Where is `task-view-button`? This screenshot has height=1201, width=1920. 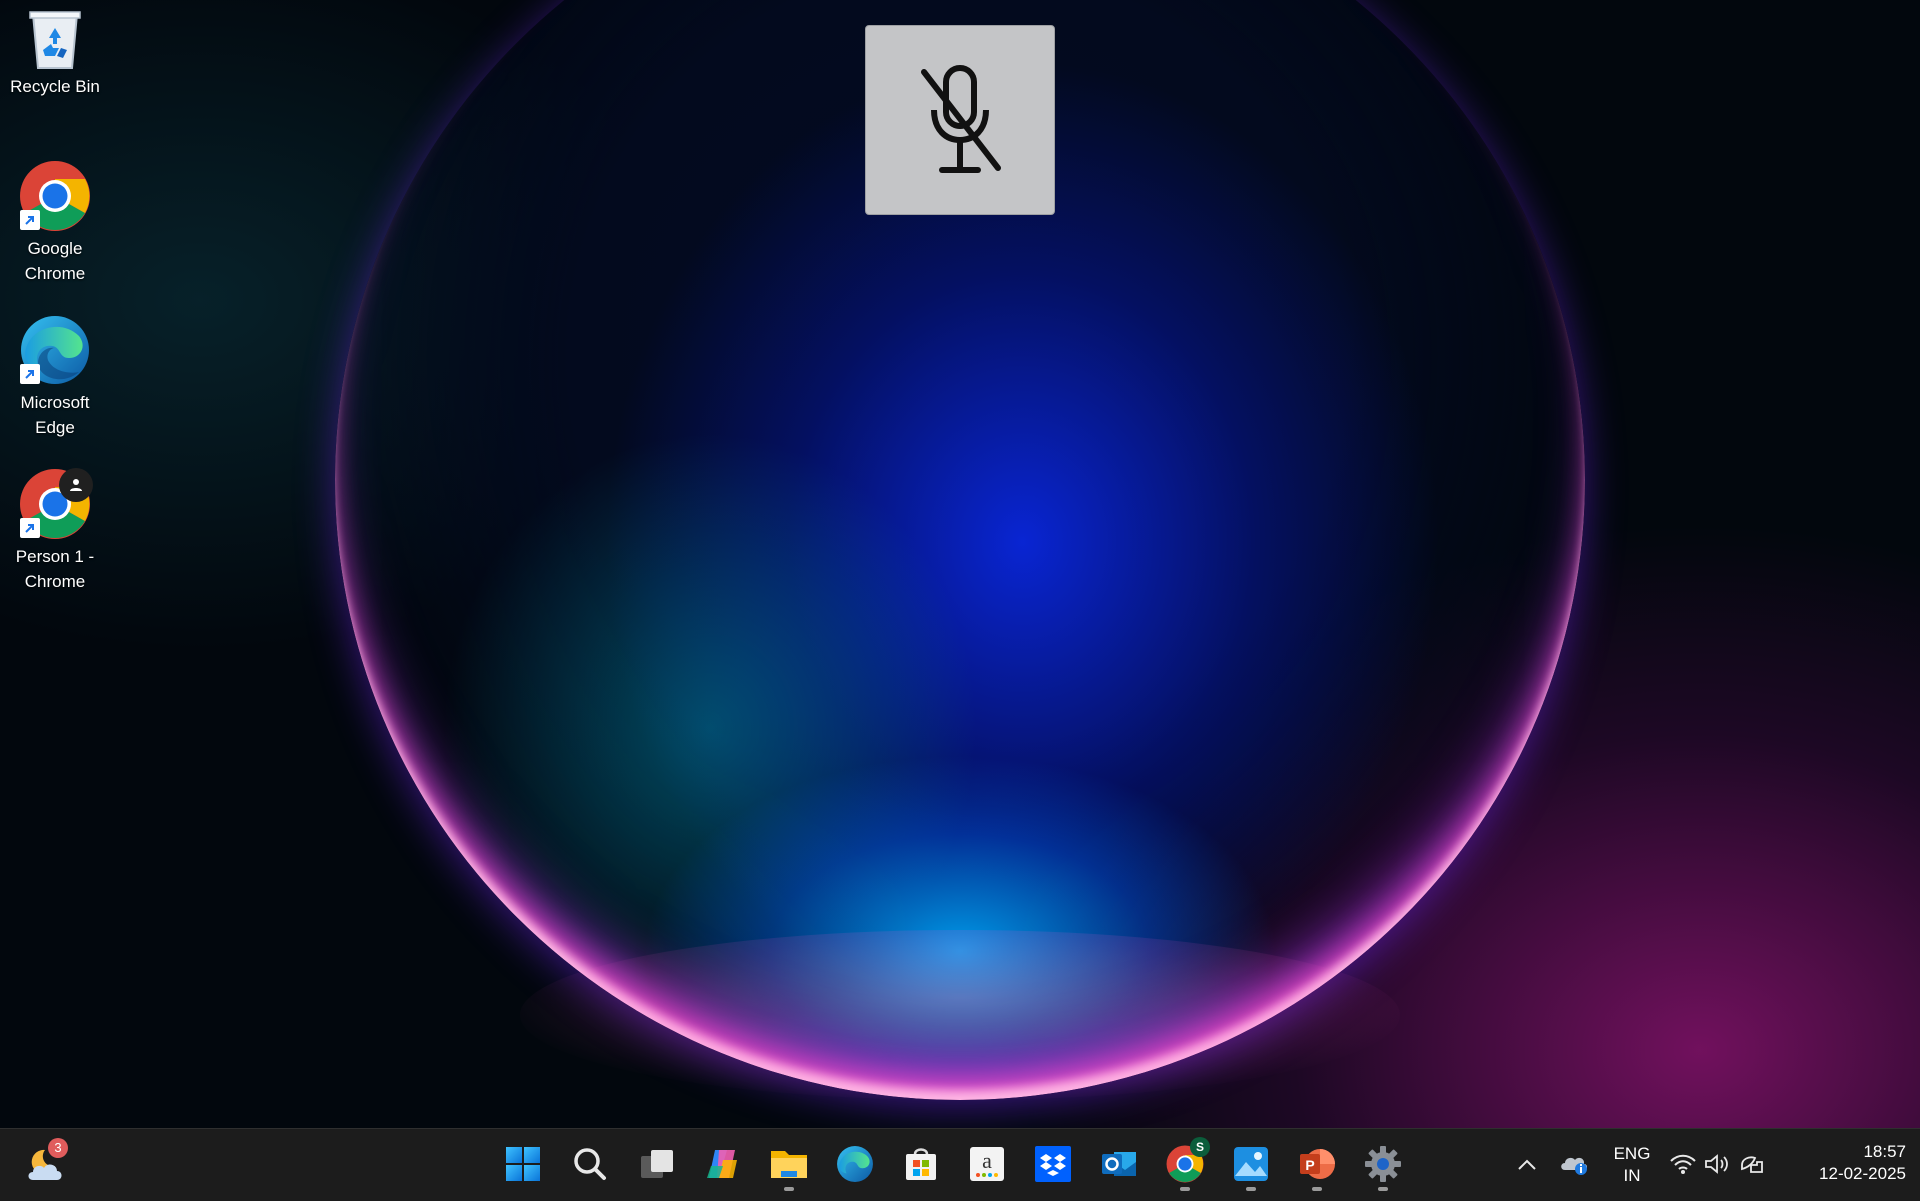
task-view-button is located at coordinates (657, 1164).